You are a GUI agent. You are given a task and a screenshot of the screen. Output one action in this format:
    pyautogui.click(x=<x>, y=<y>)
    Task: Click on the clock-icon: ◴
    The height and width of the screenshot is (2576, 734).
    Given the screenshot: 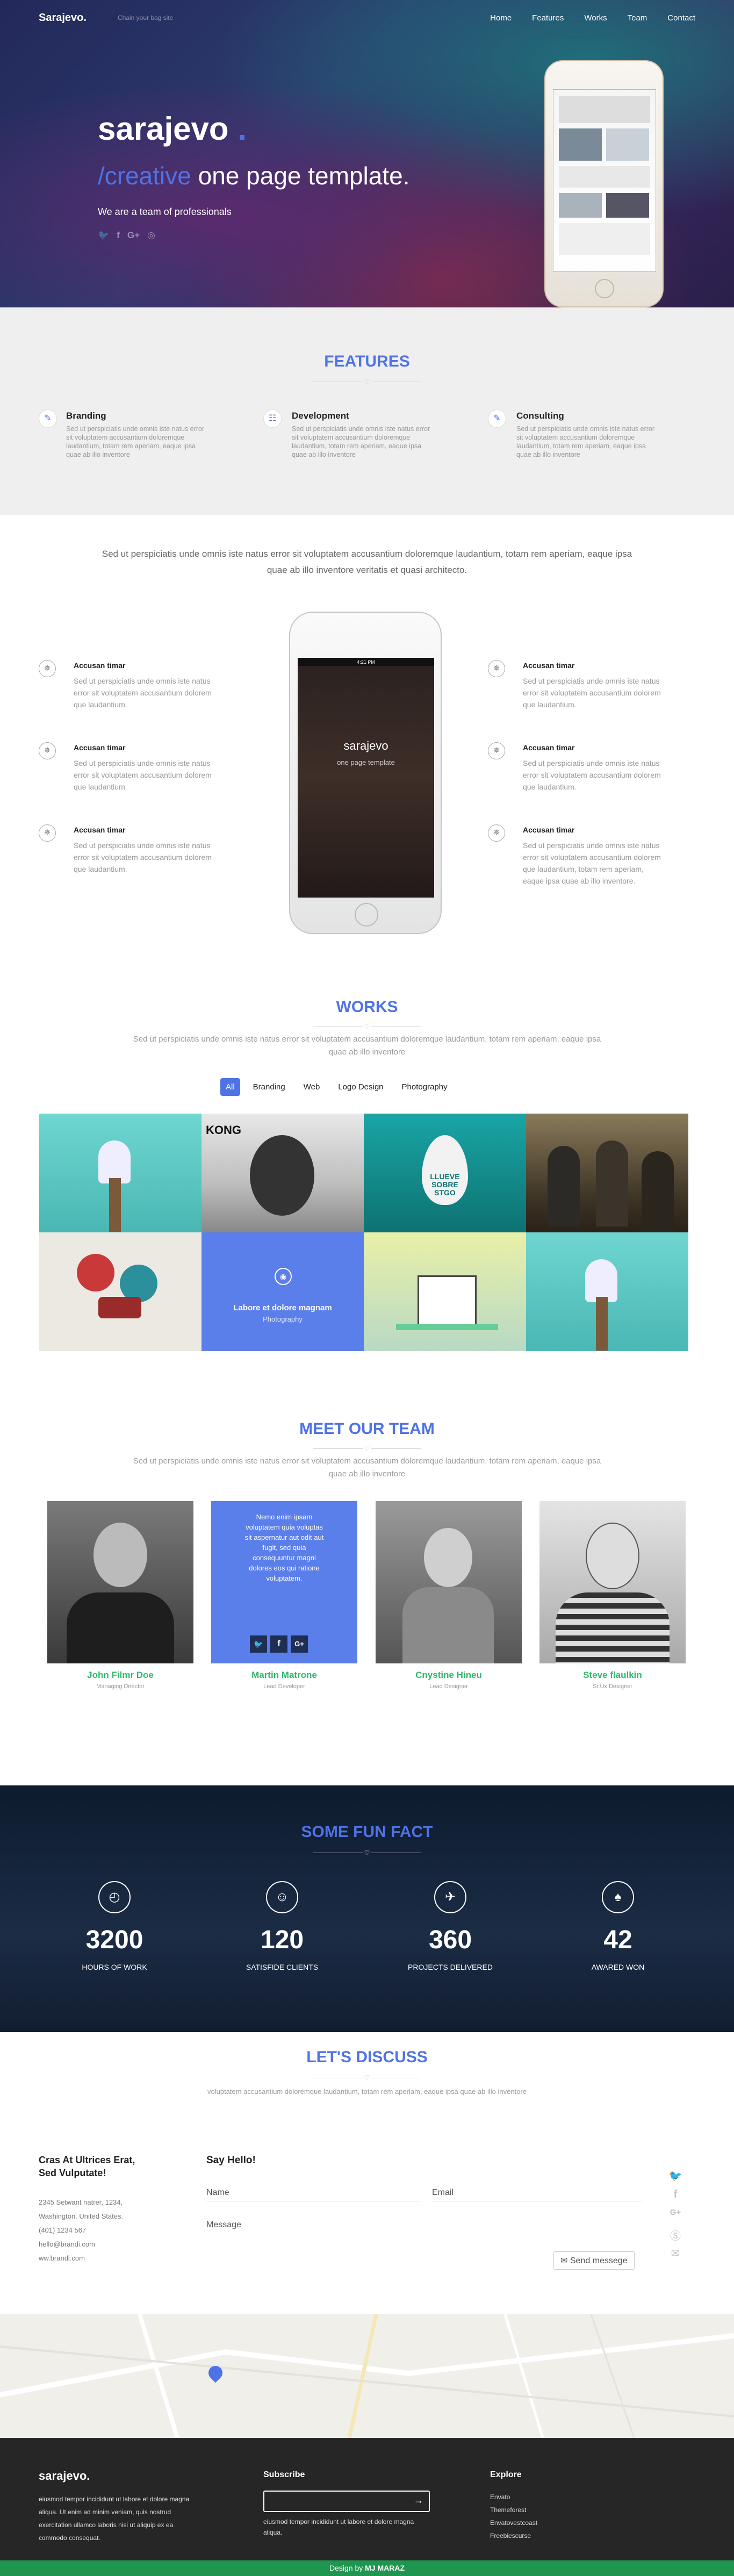 What is the action you would take?
    pyautogui.click(x=114, y=1897)
    